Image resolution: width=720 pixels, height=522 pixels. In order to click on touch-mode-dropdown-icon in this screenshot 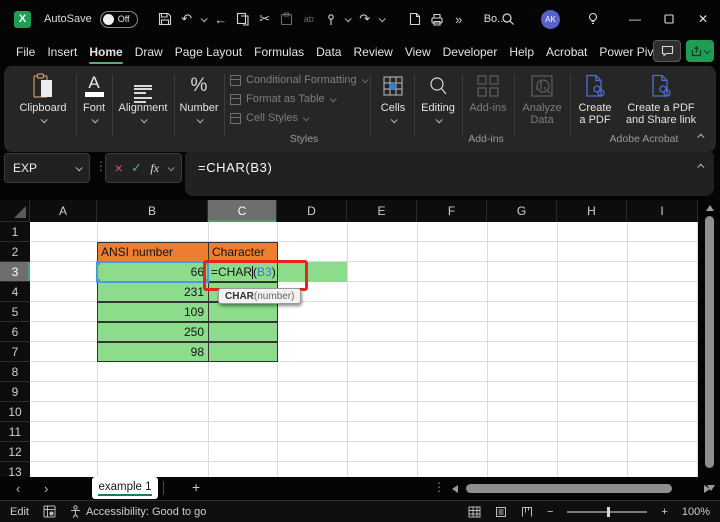, I will do `click(348, 19)`.